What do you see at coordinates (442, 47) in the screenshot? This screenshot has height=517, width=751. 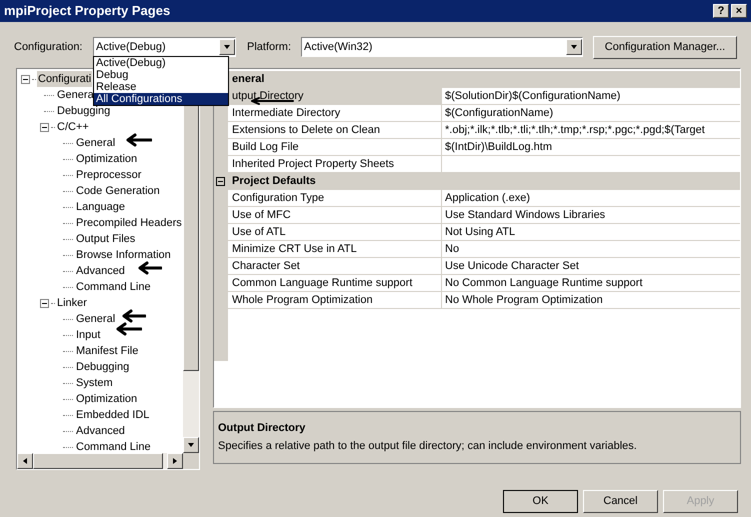 I see `platform-dropdown: Active(Win32)` at bounding box center [442, 47].